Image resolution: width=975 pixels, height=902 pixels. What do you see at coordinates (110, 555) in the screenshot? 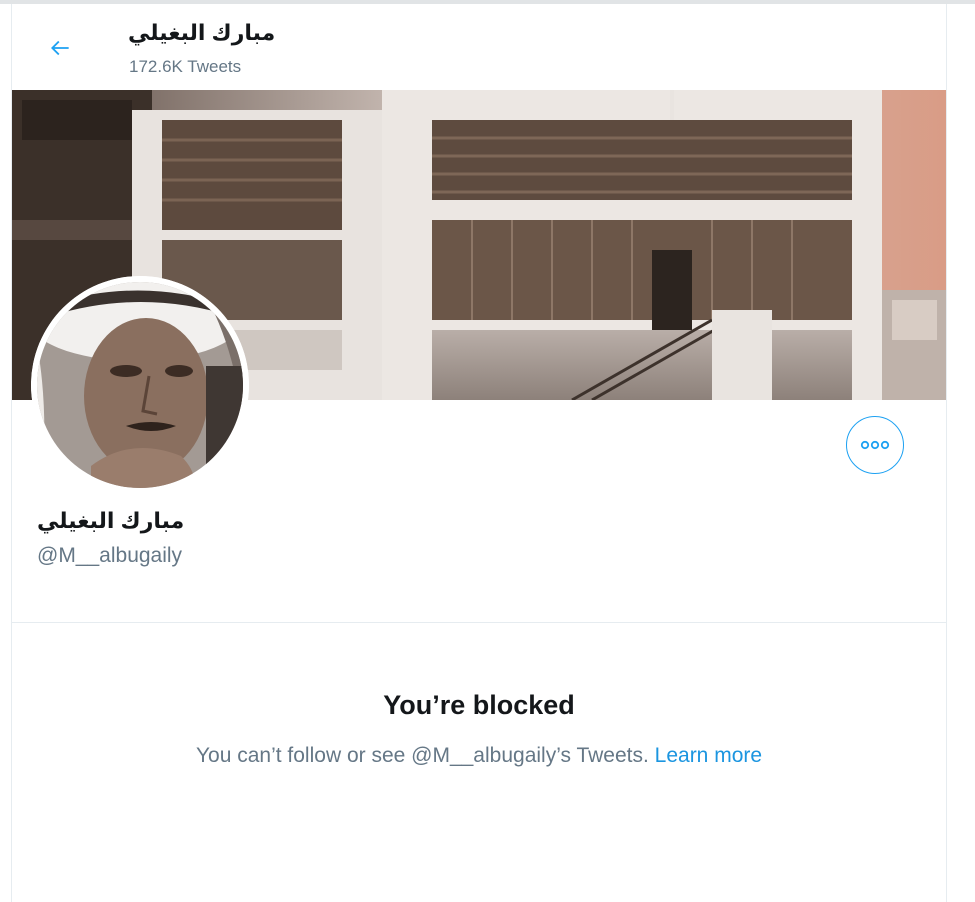
I see `profile-handle: @M__albugaily` at bounding box center [110, 555].